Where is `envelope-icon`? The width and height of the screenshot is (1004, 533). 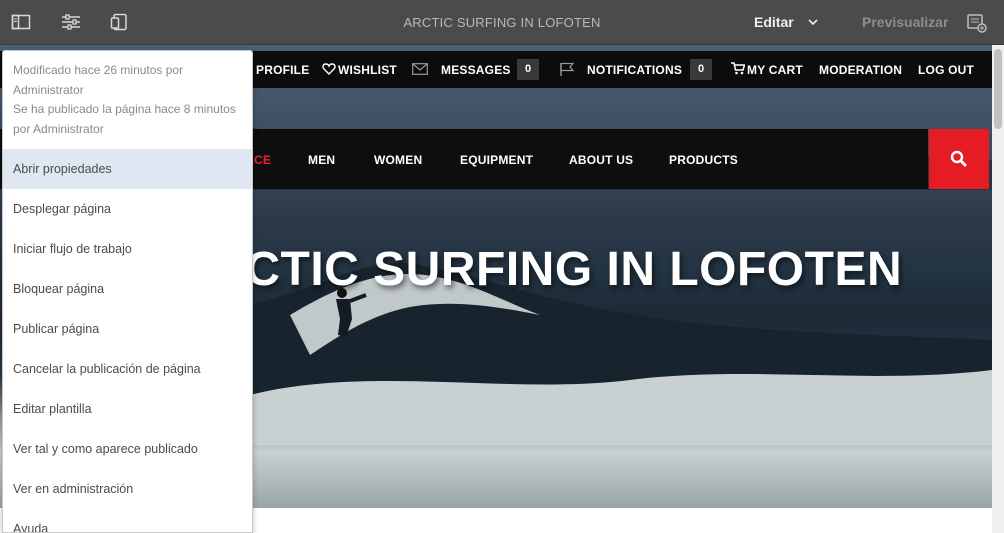
envelope-icon is located at coordinates (420, 69).